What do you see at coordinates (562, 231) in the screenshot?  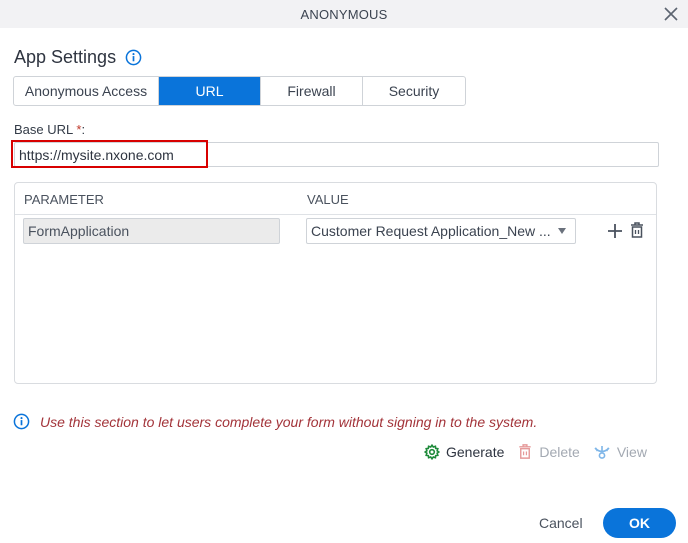 I see `caret-down-icon` at bounding box center [562, 231].